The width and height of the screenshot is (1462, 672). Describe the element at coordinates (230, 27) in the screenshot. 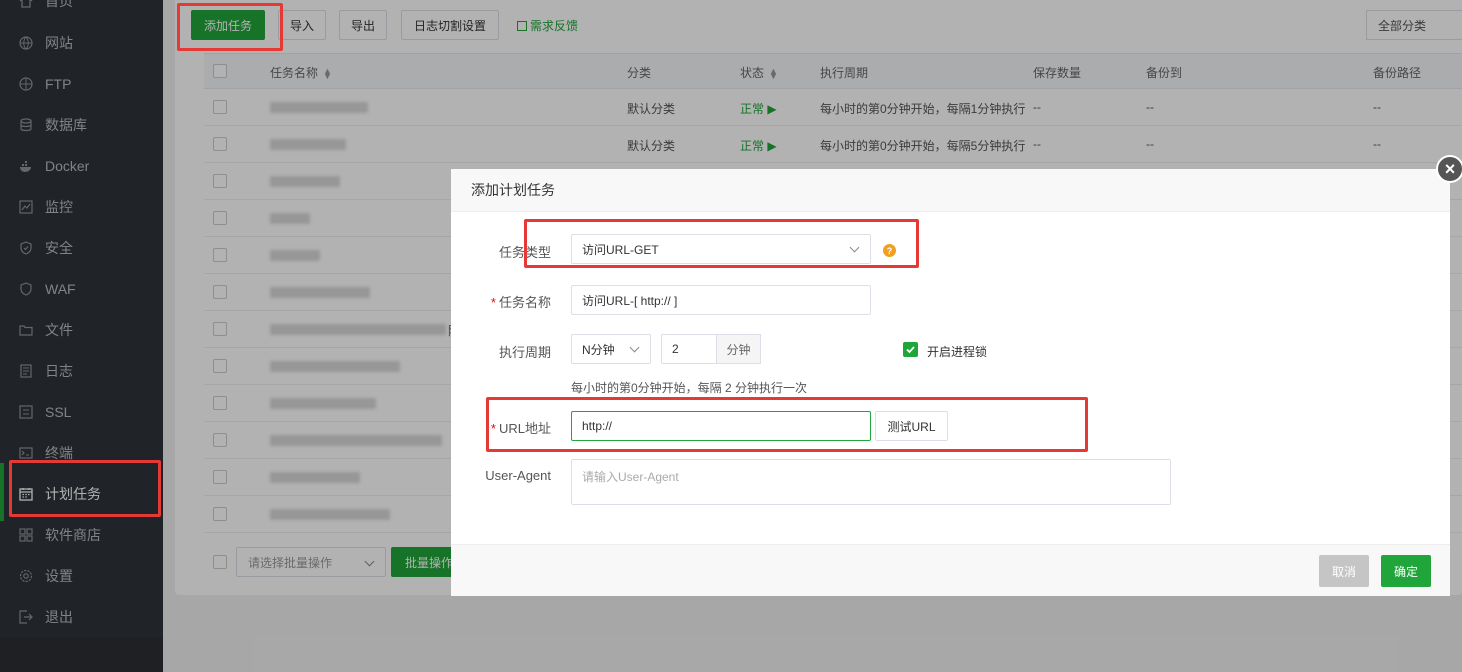

I see `highlight-add-task` at that location.